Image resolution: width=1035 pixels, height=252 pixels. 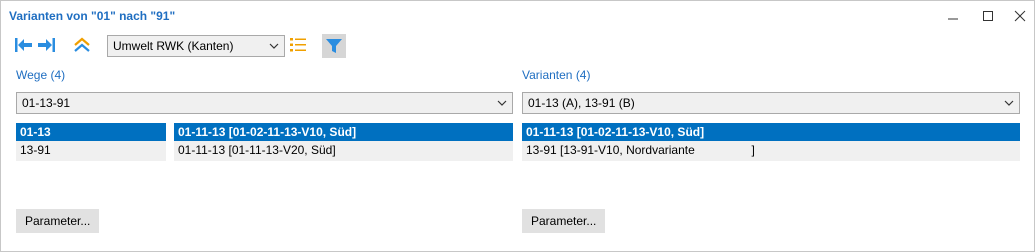 I want to click on list-item: 01-11-13 [01-11-13-V20, Süd], so click(x=343, y=150).